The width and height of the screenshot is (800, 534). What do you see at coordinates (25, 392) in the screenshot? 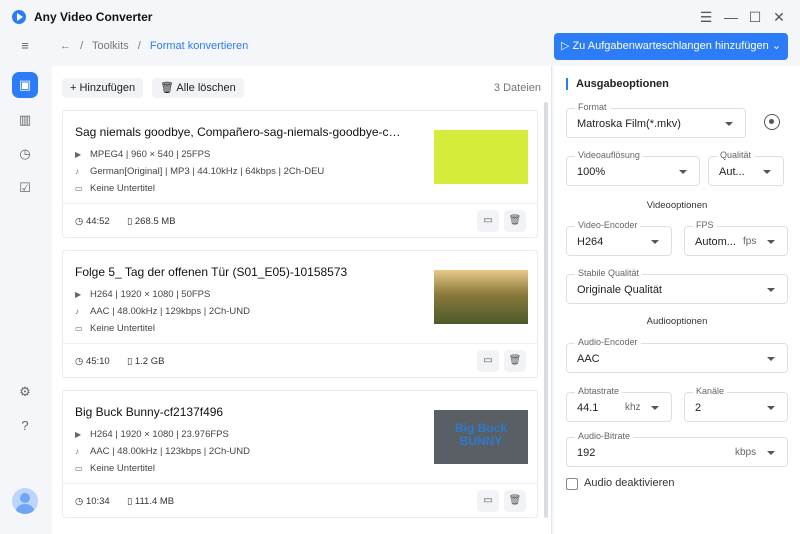
I see `settings-icon: ⚙` at bounding box center [25, 392].